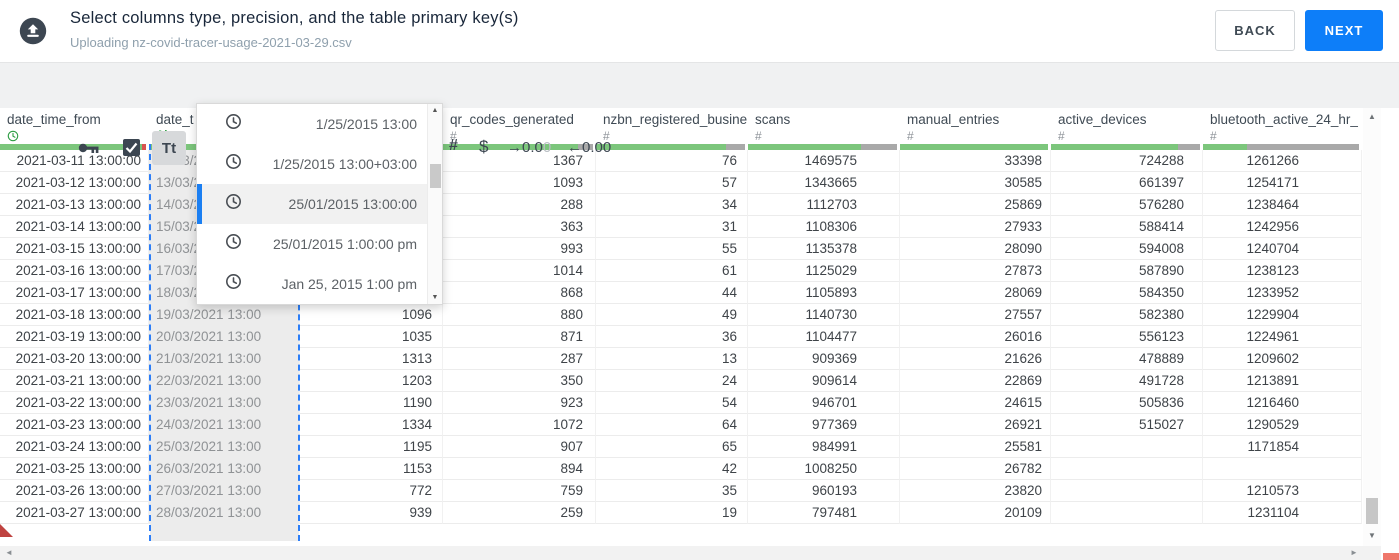 The height and width of the screenshot is (560, 1399). What do you see at coordinates (824, 126) in the screenshot?
I see `column-header-scans: scans #` at bounding box center [824, 126].